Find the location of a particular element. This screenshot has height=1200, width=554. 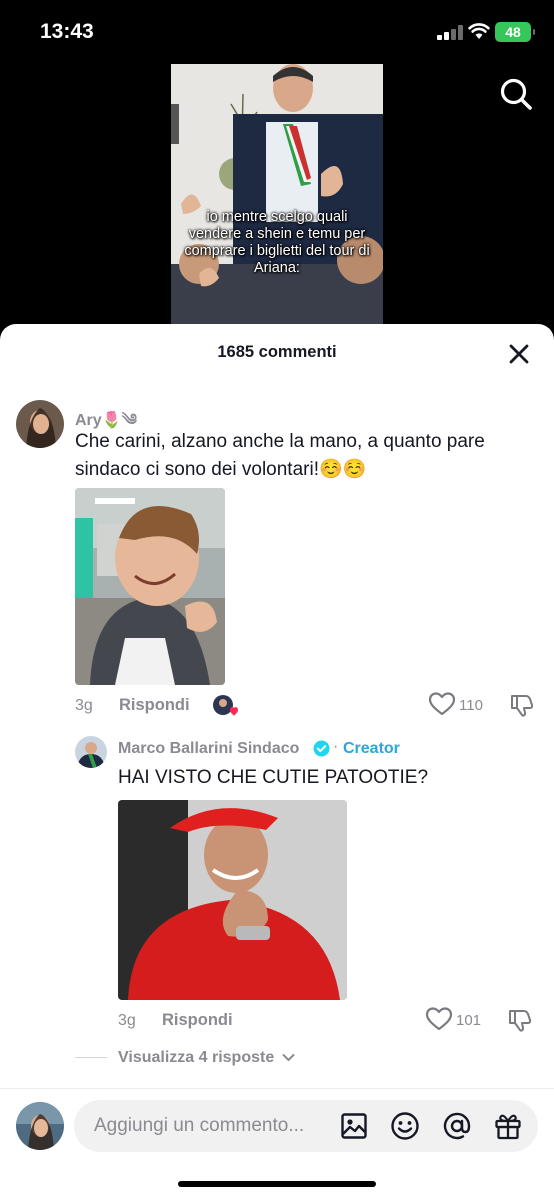

view-replies-label: Visualizza 4 risposte is located at coordinates (196, 1057).